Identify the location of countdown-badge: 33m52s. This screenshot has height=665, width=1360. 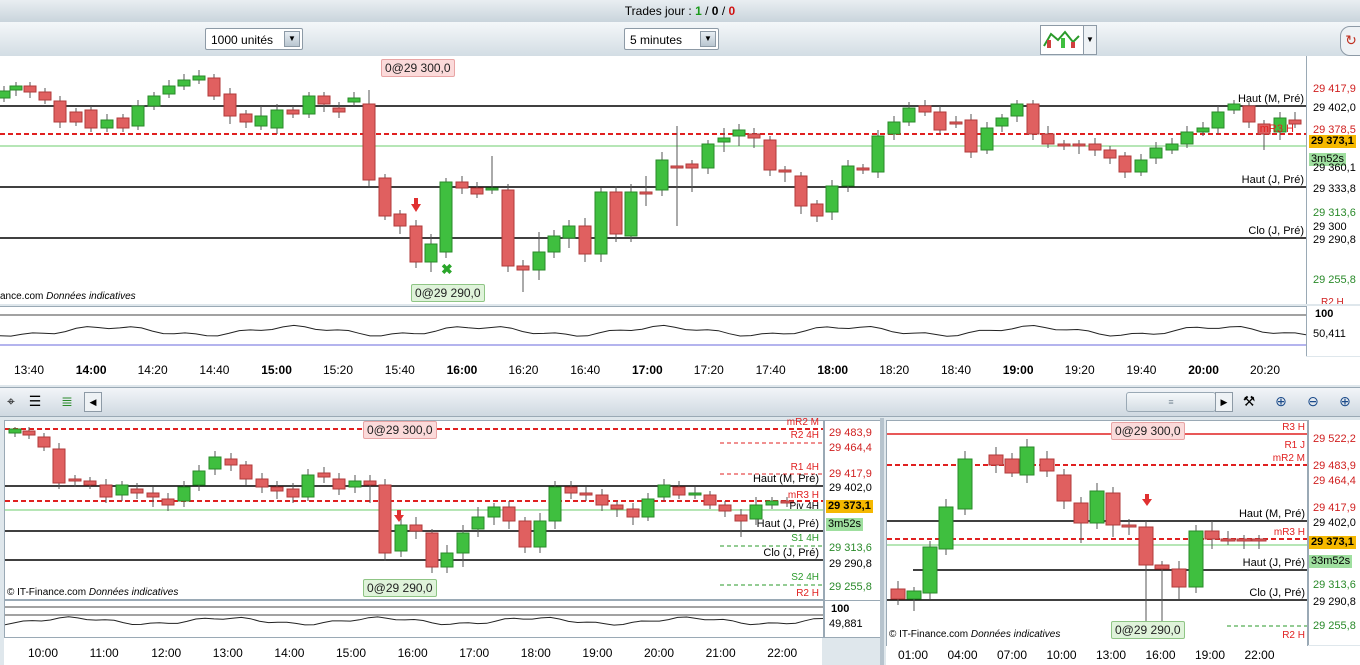
(1331, 561).